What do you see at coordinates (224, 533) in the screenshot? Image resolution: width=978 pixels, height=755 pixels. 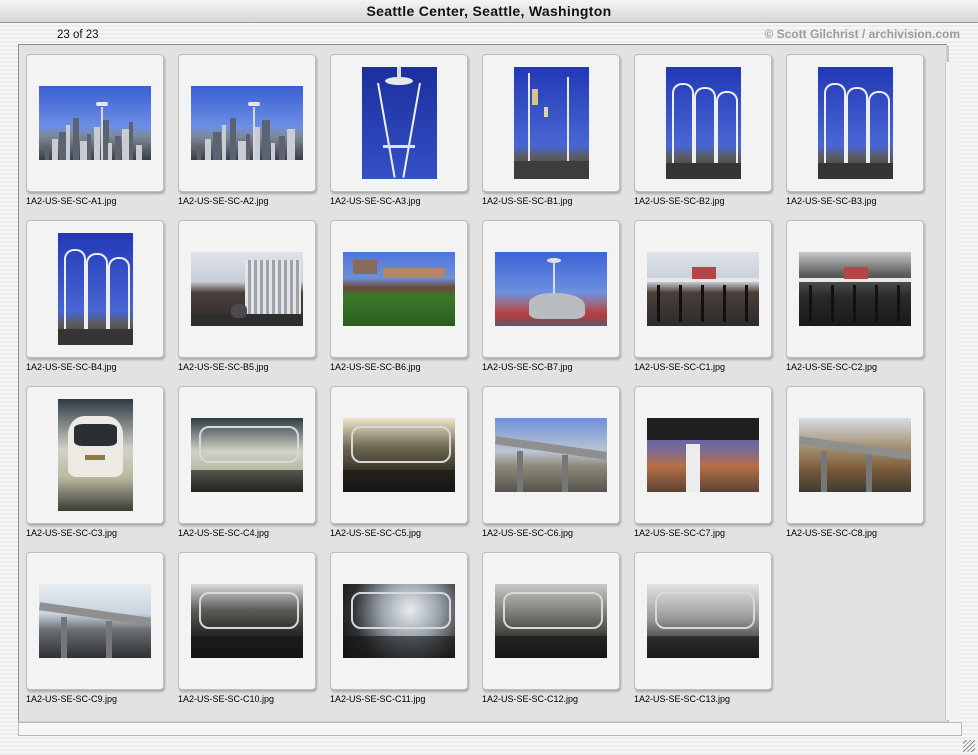 I see `thumbnail-filename: 1A2-US-SE-SC-C4.jpg` at bounding box center [224, 533].